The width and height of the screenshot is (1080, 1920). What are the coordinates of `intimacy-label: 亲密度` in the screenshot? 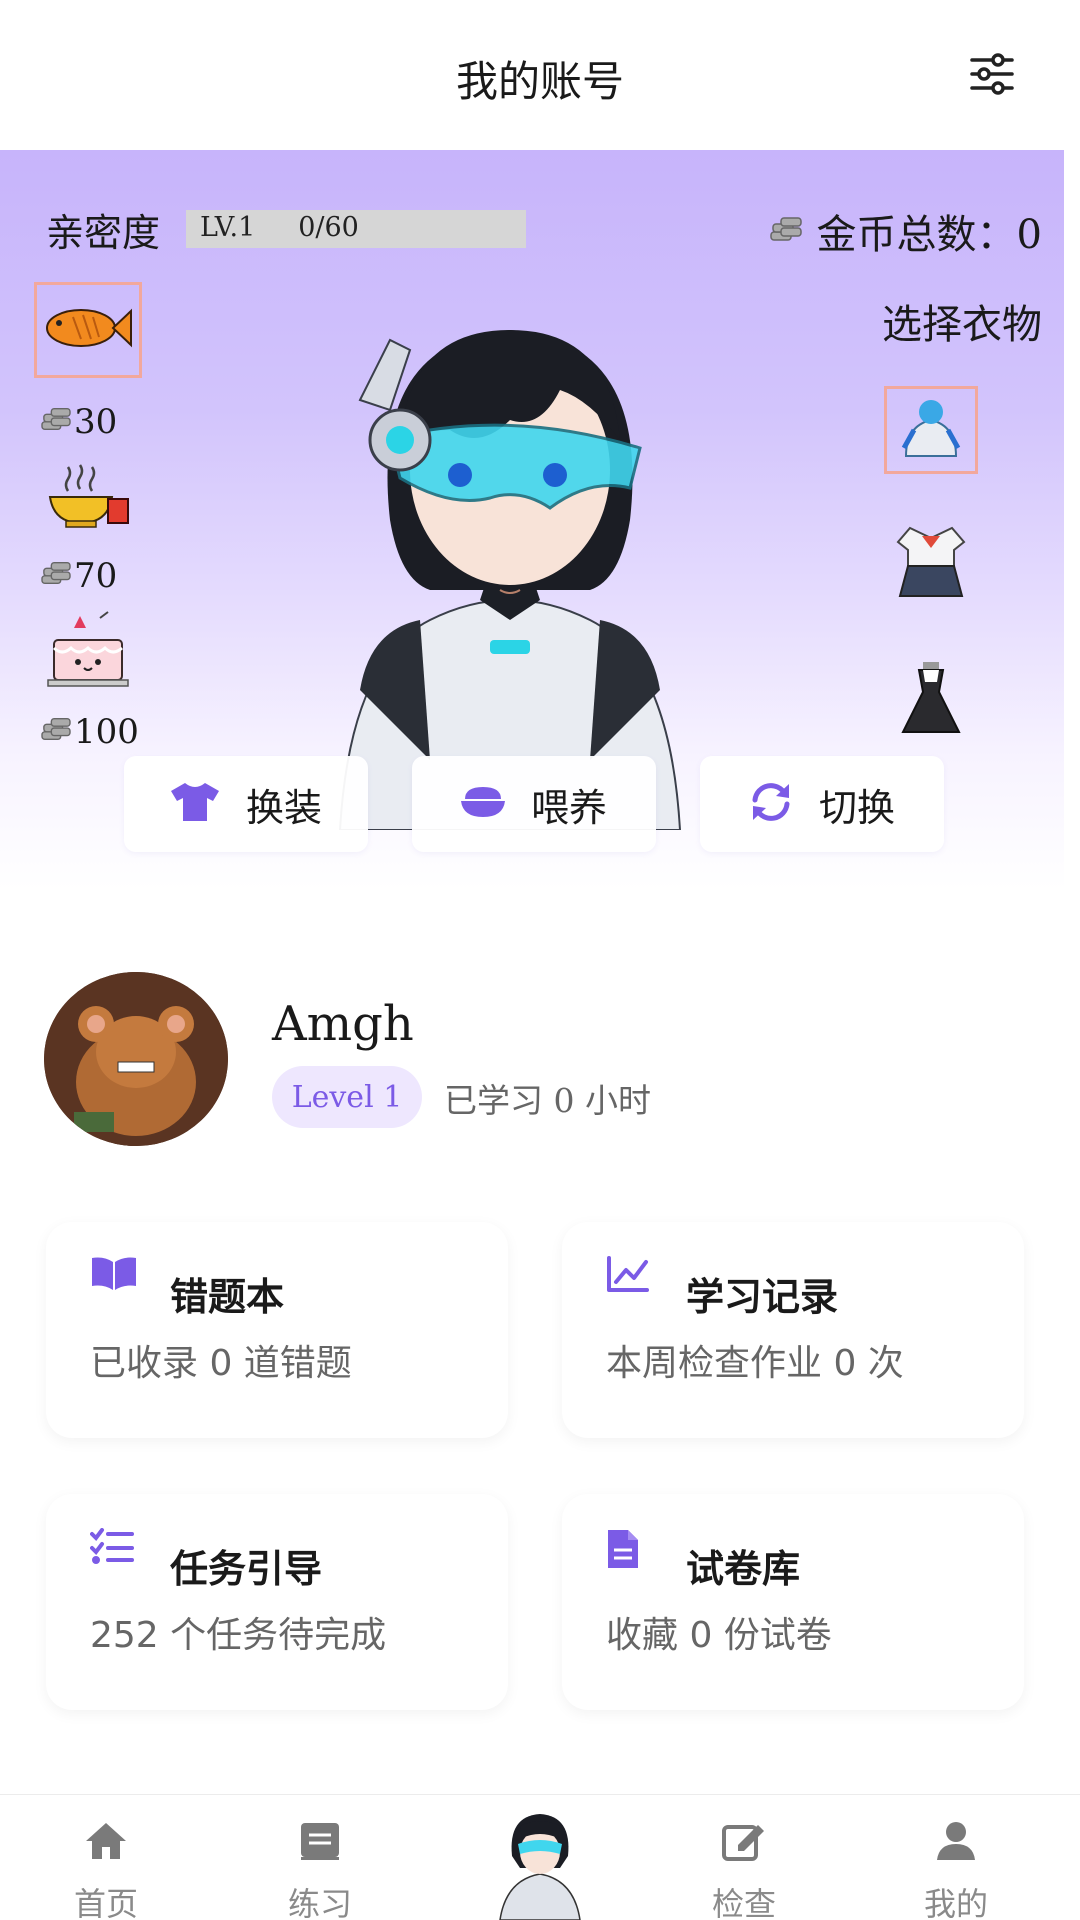 It's located at (103, 233).